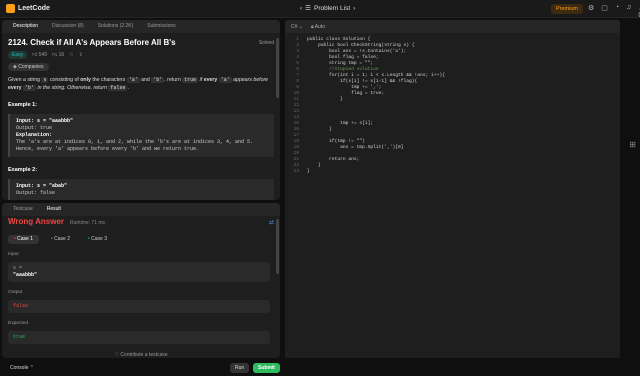 This screenshot has height=376, width=640. I want to click on submit-button: Submit, so click(266, 368).